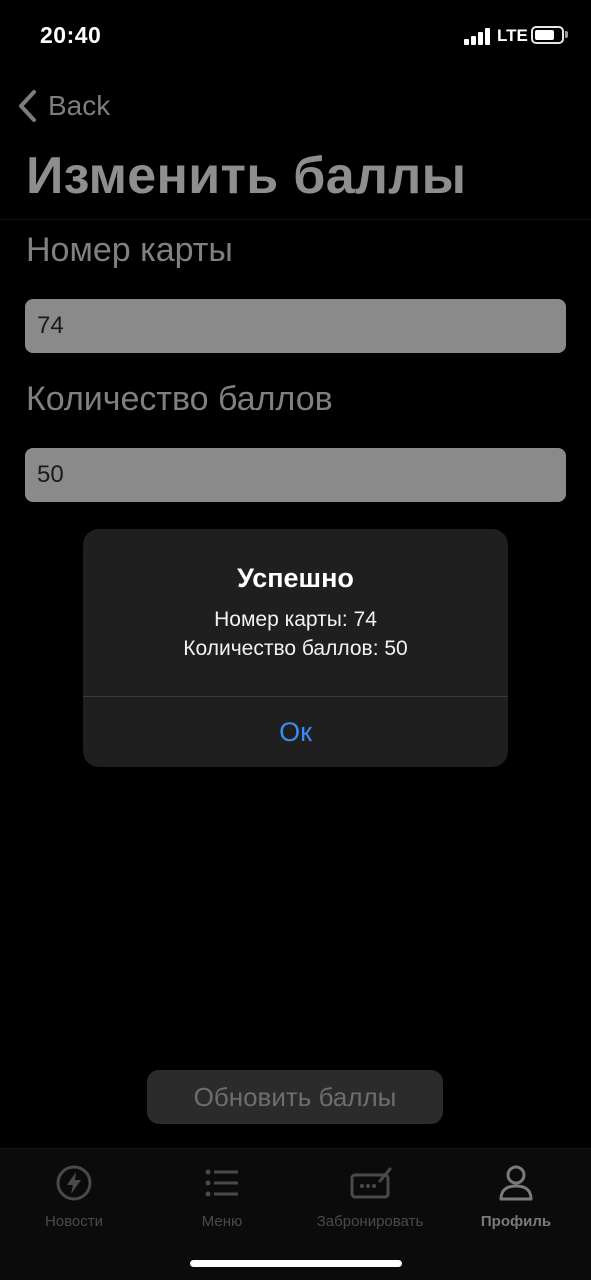 This screenshot has width=591, height=1280. I want to click on points-label: Количество баллов, so click(179, 399).